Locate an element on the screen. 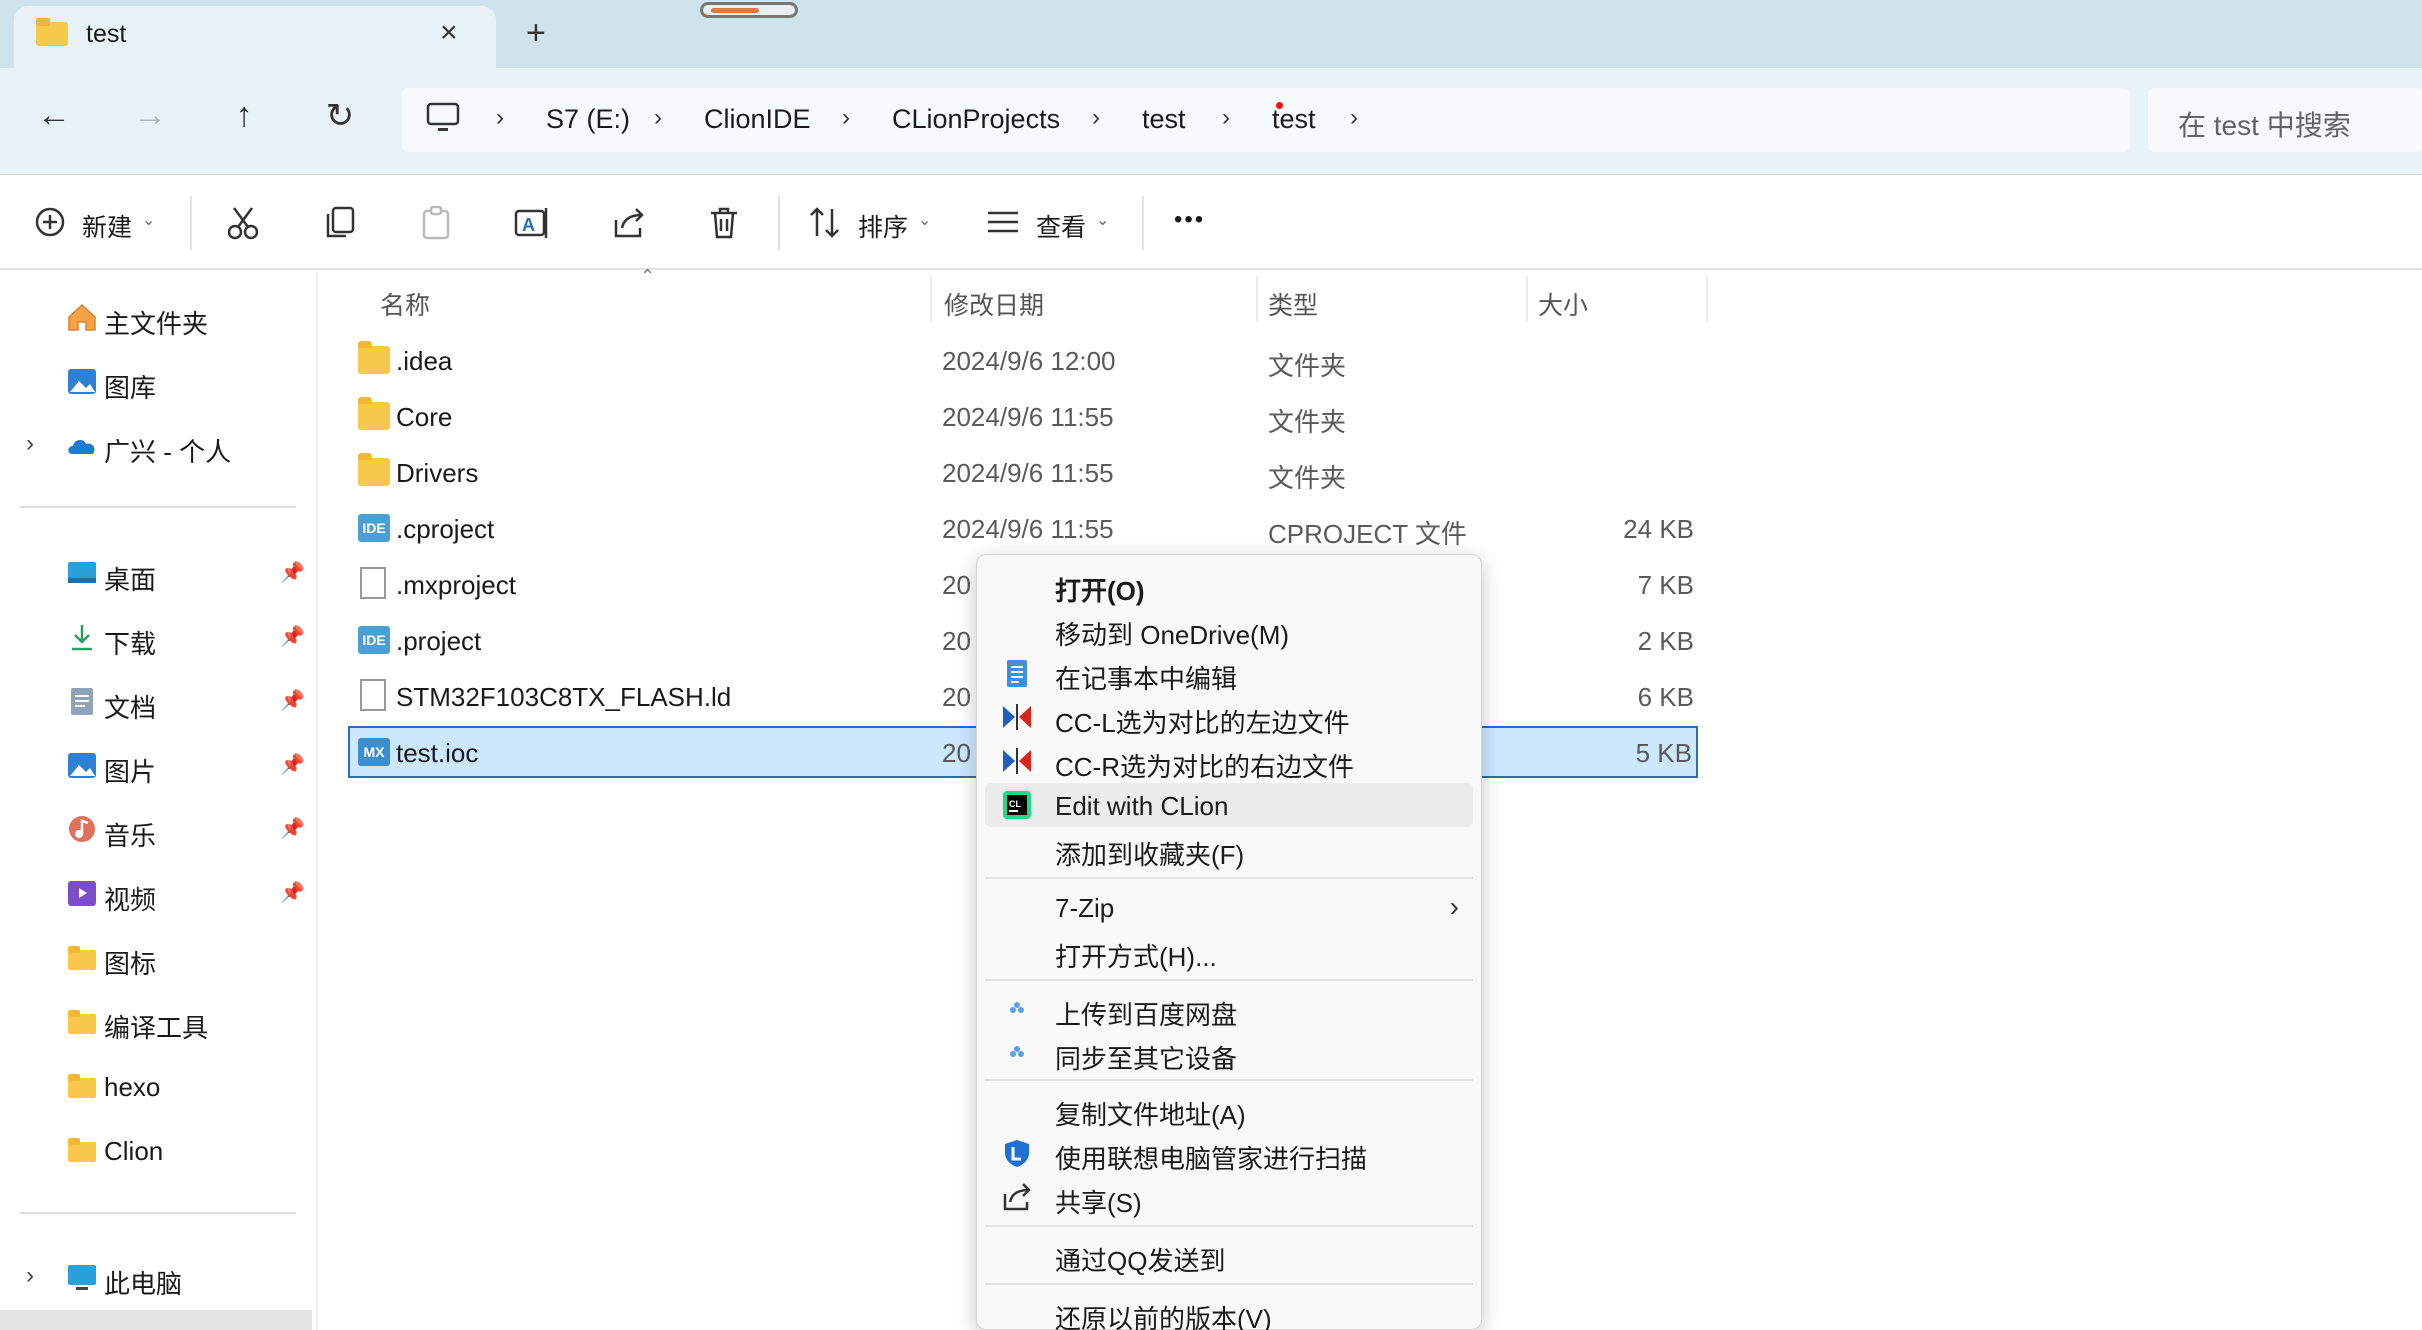 This screenshot has width=2422, height=1330. menu-item-compare-right: CC-R选为对比的右边文件 is located at coordinates (1229, 761).